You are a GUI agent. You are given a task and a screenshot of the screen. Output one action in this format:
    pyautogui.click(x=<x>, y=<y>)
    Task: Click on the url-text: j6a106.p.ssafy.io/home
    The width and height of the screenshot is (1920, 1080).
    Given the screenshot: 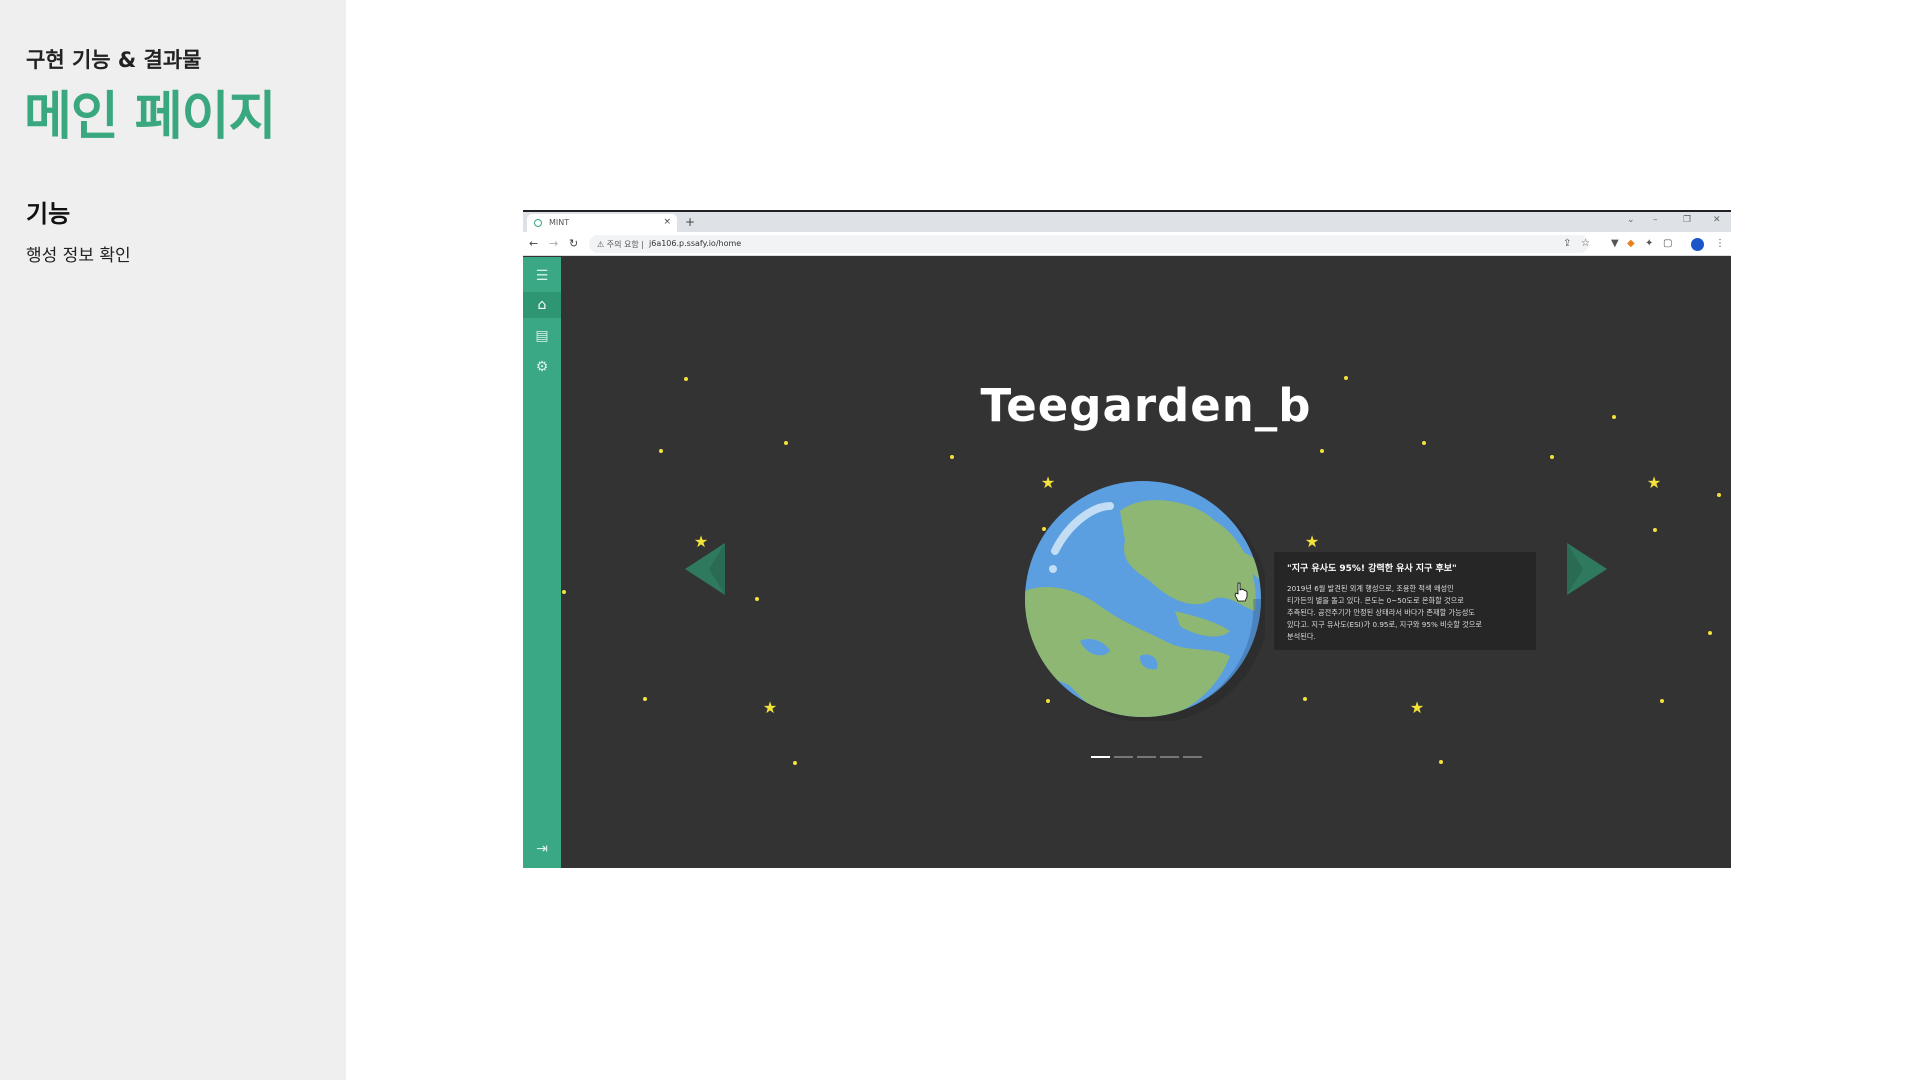 What is the action you would take?
    pyautogui.click(x=695, y=243)
    